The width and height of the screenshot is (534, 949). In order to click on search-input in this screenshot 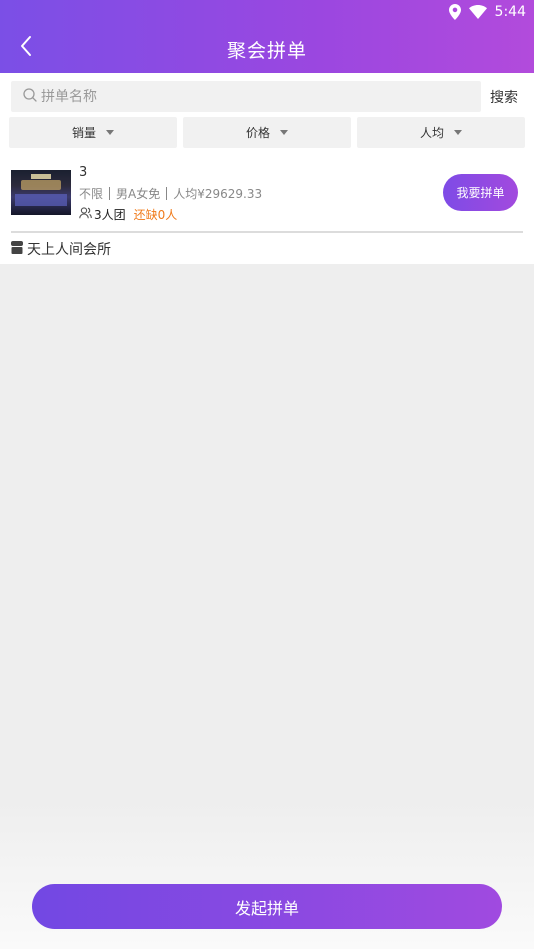, I will do `click(251, 96)`.